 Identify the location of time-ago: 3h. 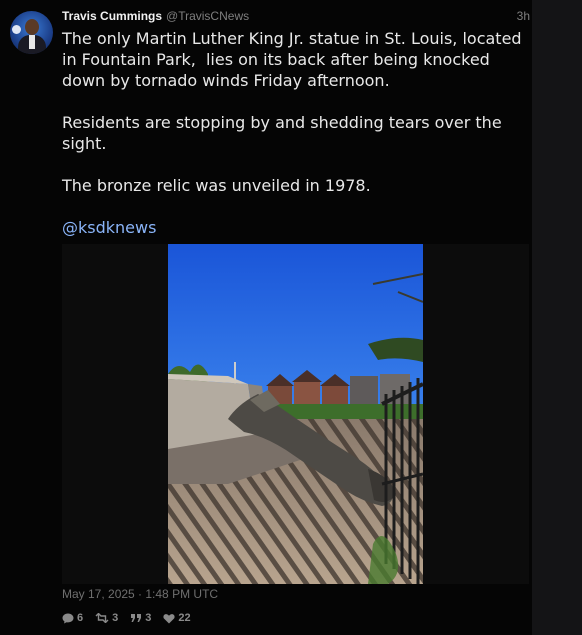
(523, 16).